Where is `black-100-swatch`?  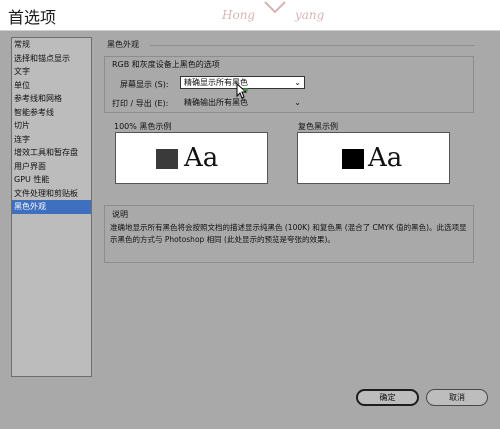
black-100-swatch is located at coordinates (167, 159).